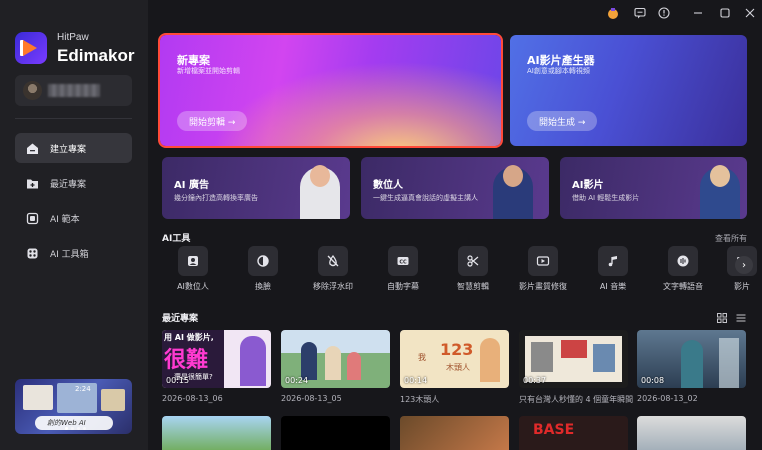 The width and height of the screenshot is (762, 450). I want to click on user-name-redacted, so click(74, 90).